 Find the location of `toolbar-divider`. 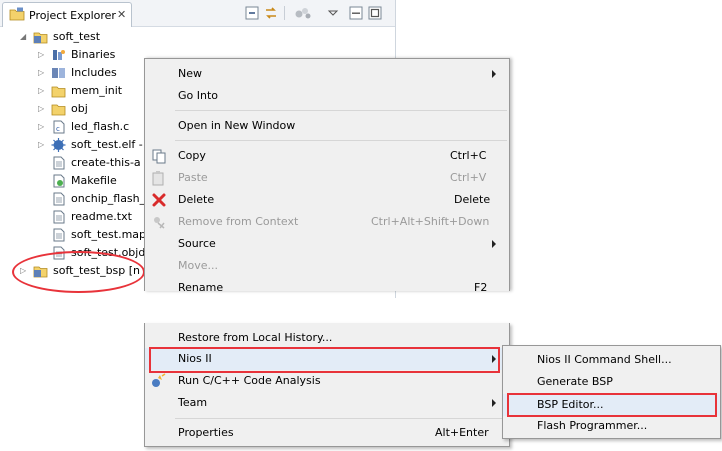

toolbar-divider is located at coordinates (284, 13).